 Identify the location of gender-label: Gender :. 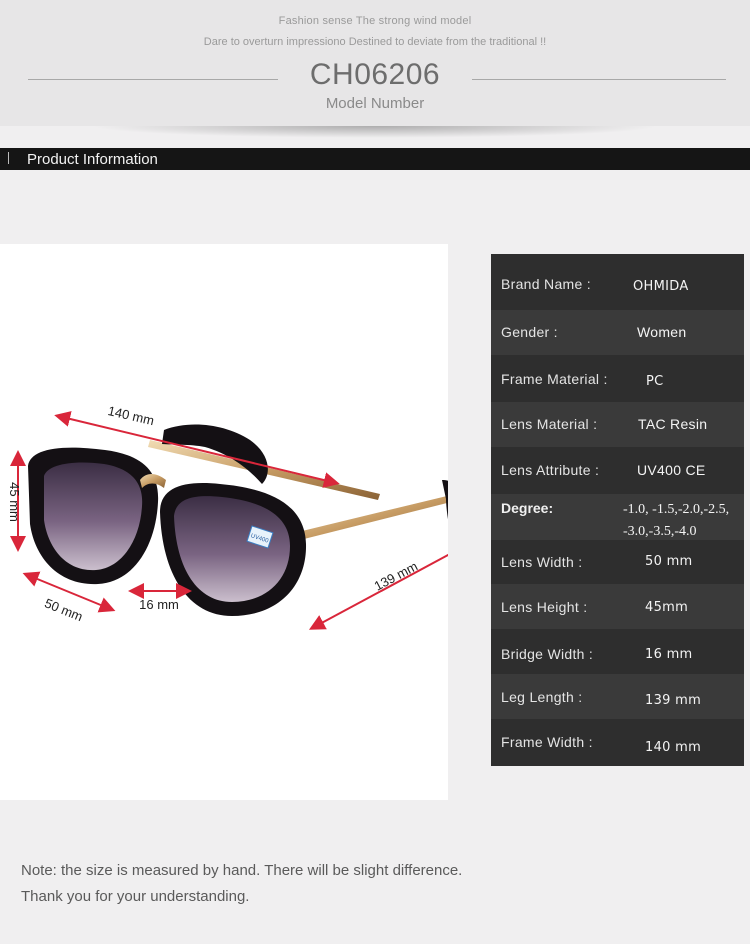
(529, 332).